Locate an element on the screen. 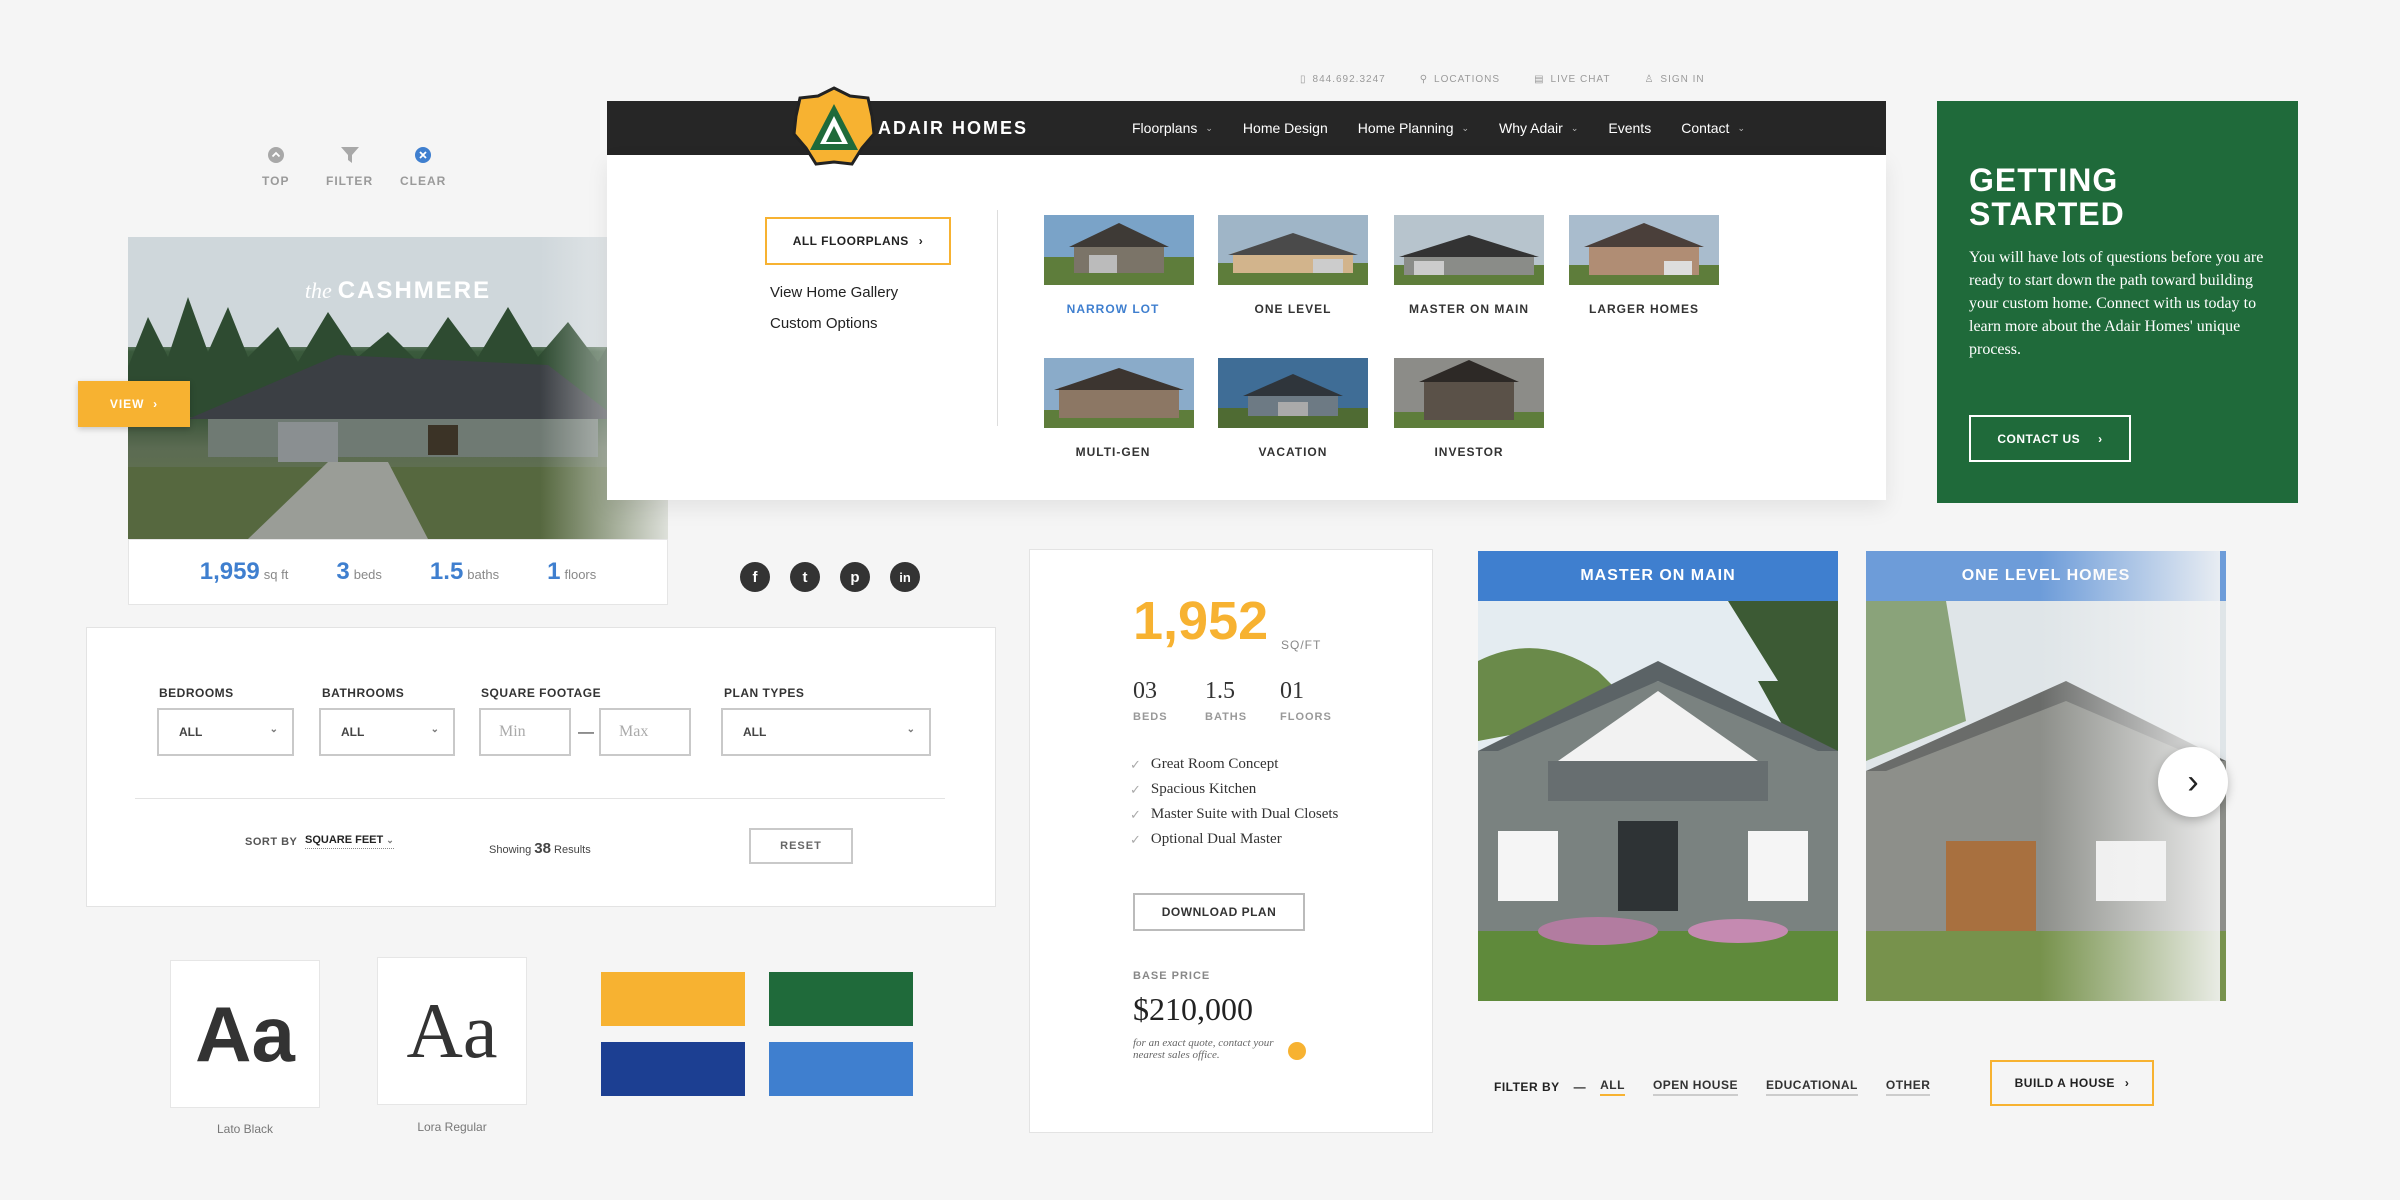  view-button: VIEW › is located at coordinates (134, 404).